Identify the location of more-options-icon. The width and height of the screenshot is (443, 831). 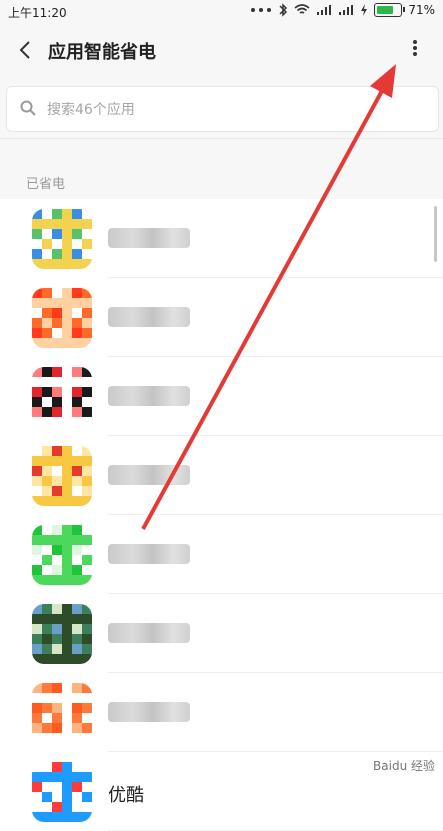
(415, 50).